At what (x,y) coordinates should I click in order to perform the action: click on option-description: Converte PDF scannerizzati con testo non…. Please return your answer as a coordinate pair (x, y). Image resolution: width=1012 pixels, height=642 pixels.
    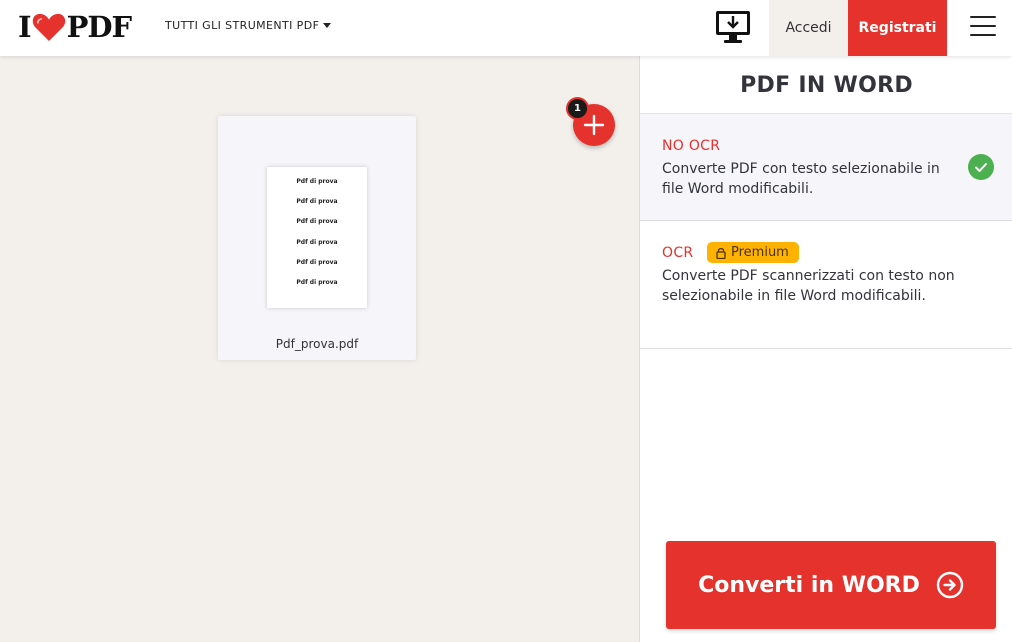
    Looking at the image, I should click on (808, 286).